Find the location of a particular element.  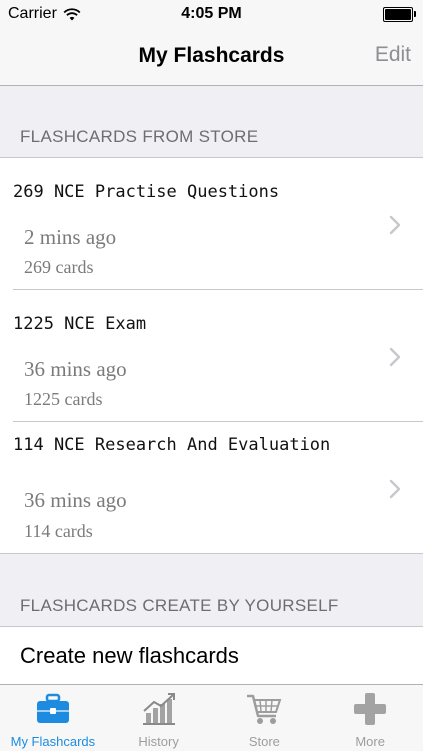

plus-icon is located at coordinates (370, 709).